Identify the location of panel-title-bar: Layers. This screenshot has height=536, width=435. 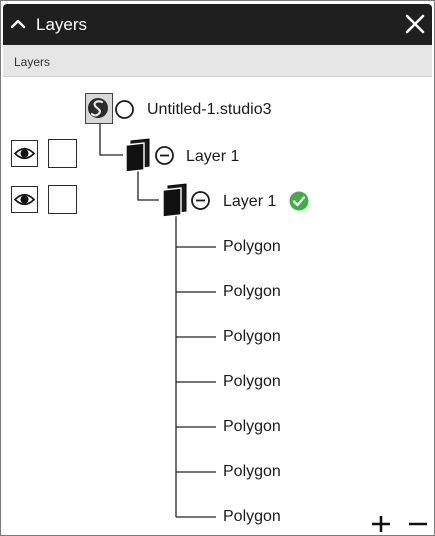
(217, 24).